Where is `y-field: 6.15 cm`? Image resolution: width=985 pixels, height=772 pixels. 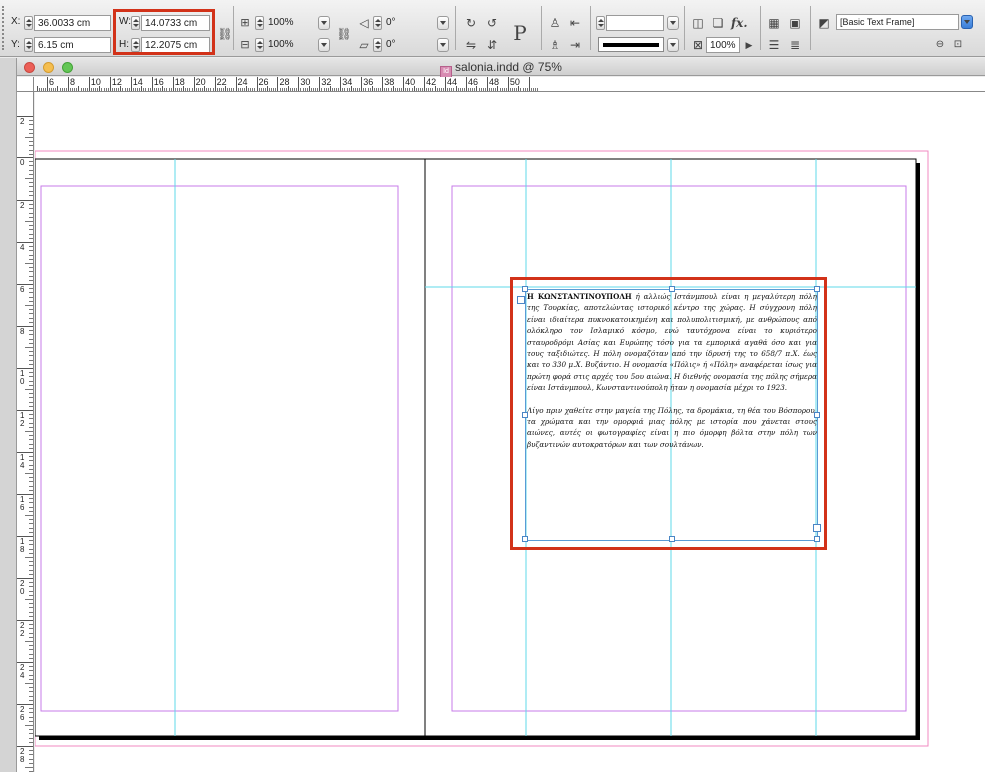 y-field: 6.15 cm is located at coordinates (72, 45).